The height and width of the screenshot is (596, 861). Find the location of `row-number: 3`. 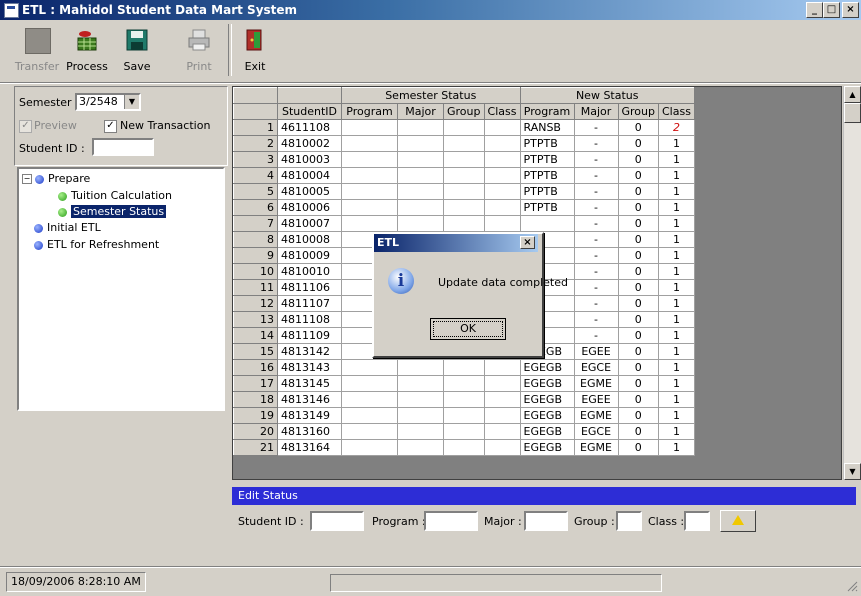

row-number: 3 is located at coordinates (255, 159).